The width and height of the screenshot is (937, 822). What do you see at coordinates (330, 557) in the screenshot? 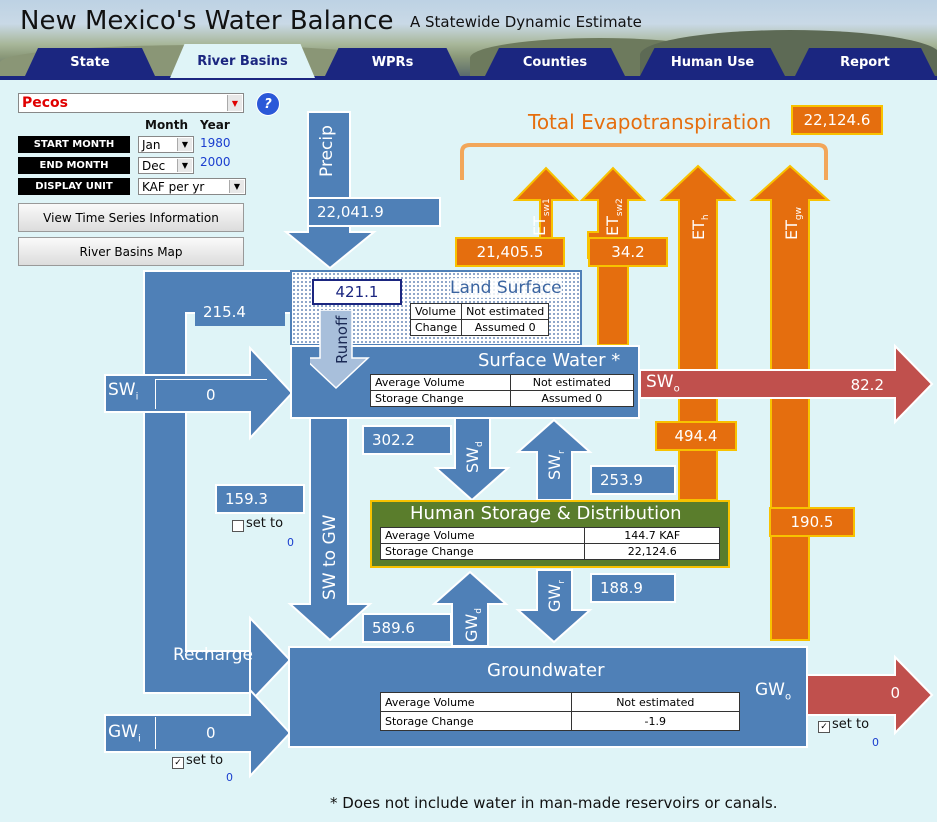
I see `sw-to-gw-label: SW to GW` at bounding box center [330, 557].